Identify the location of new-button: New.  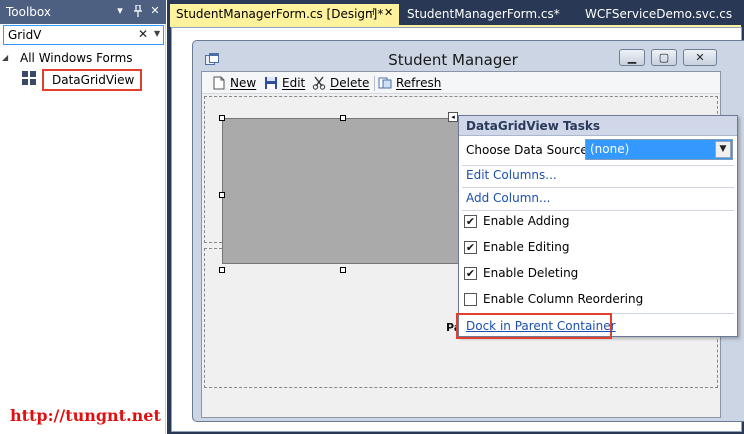
(238, 84).